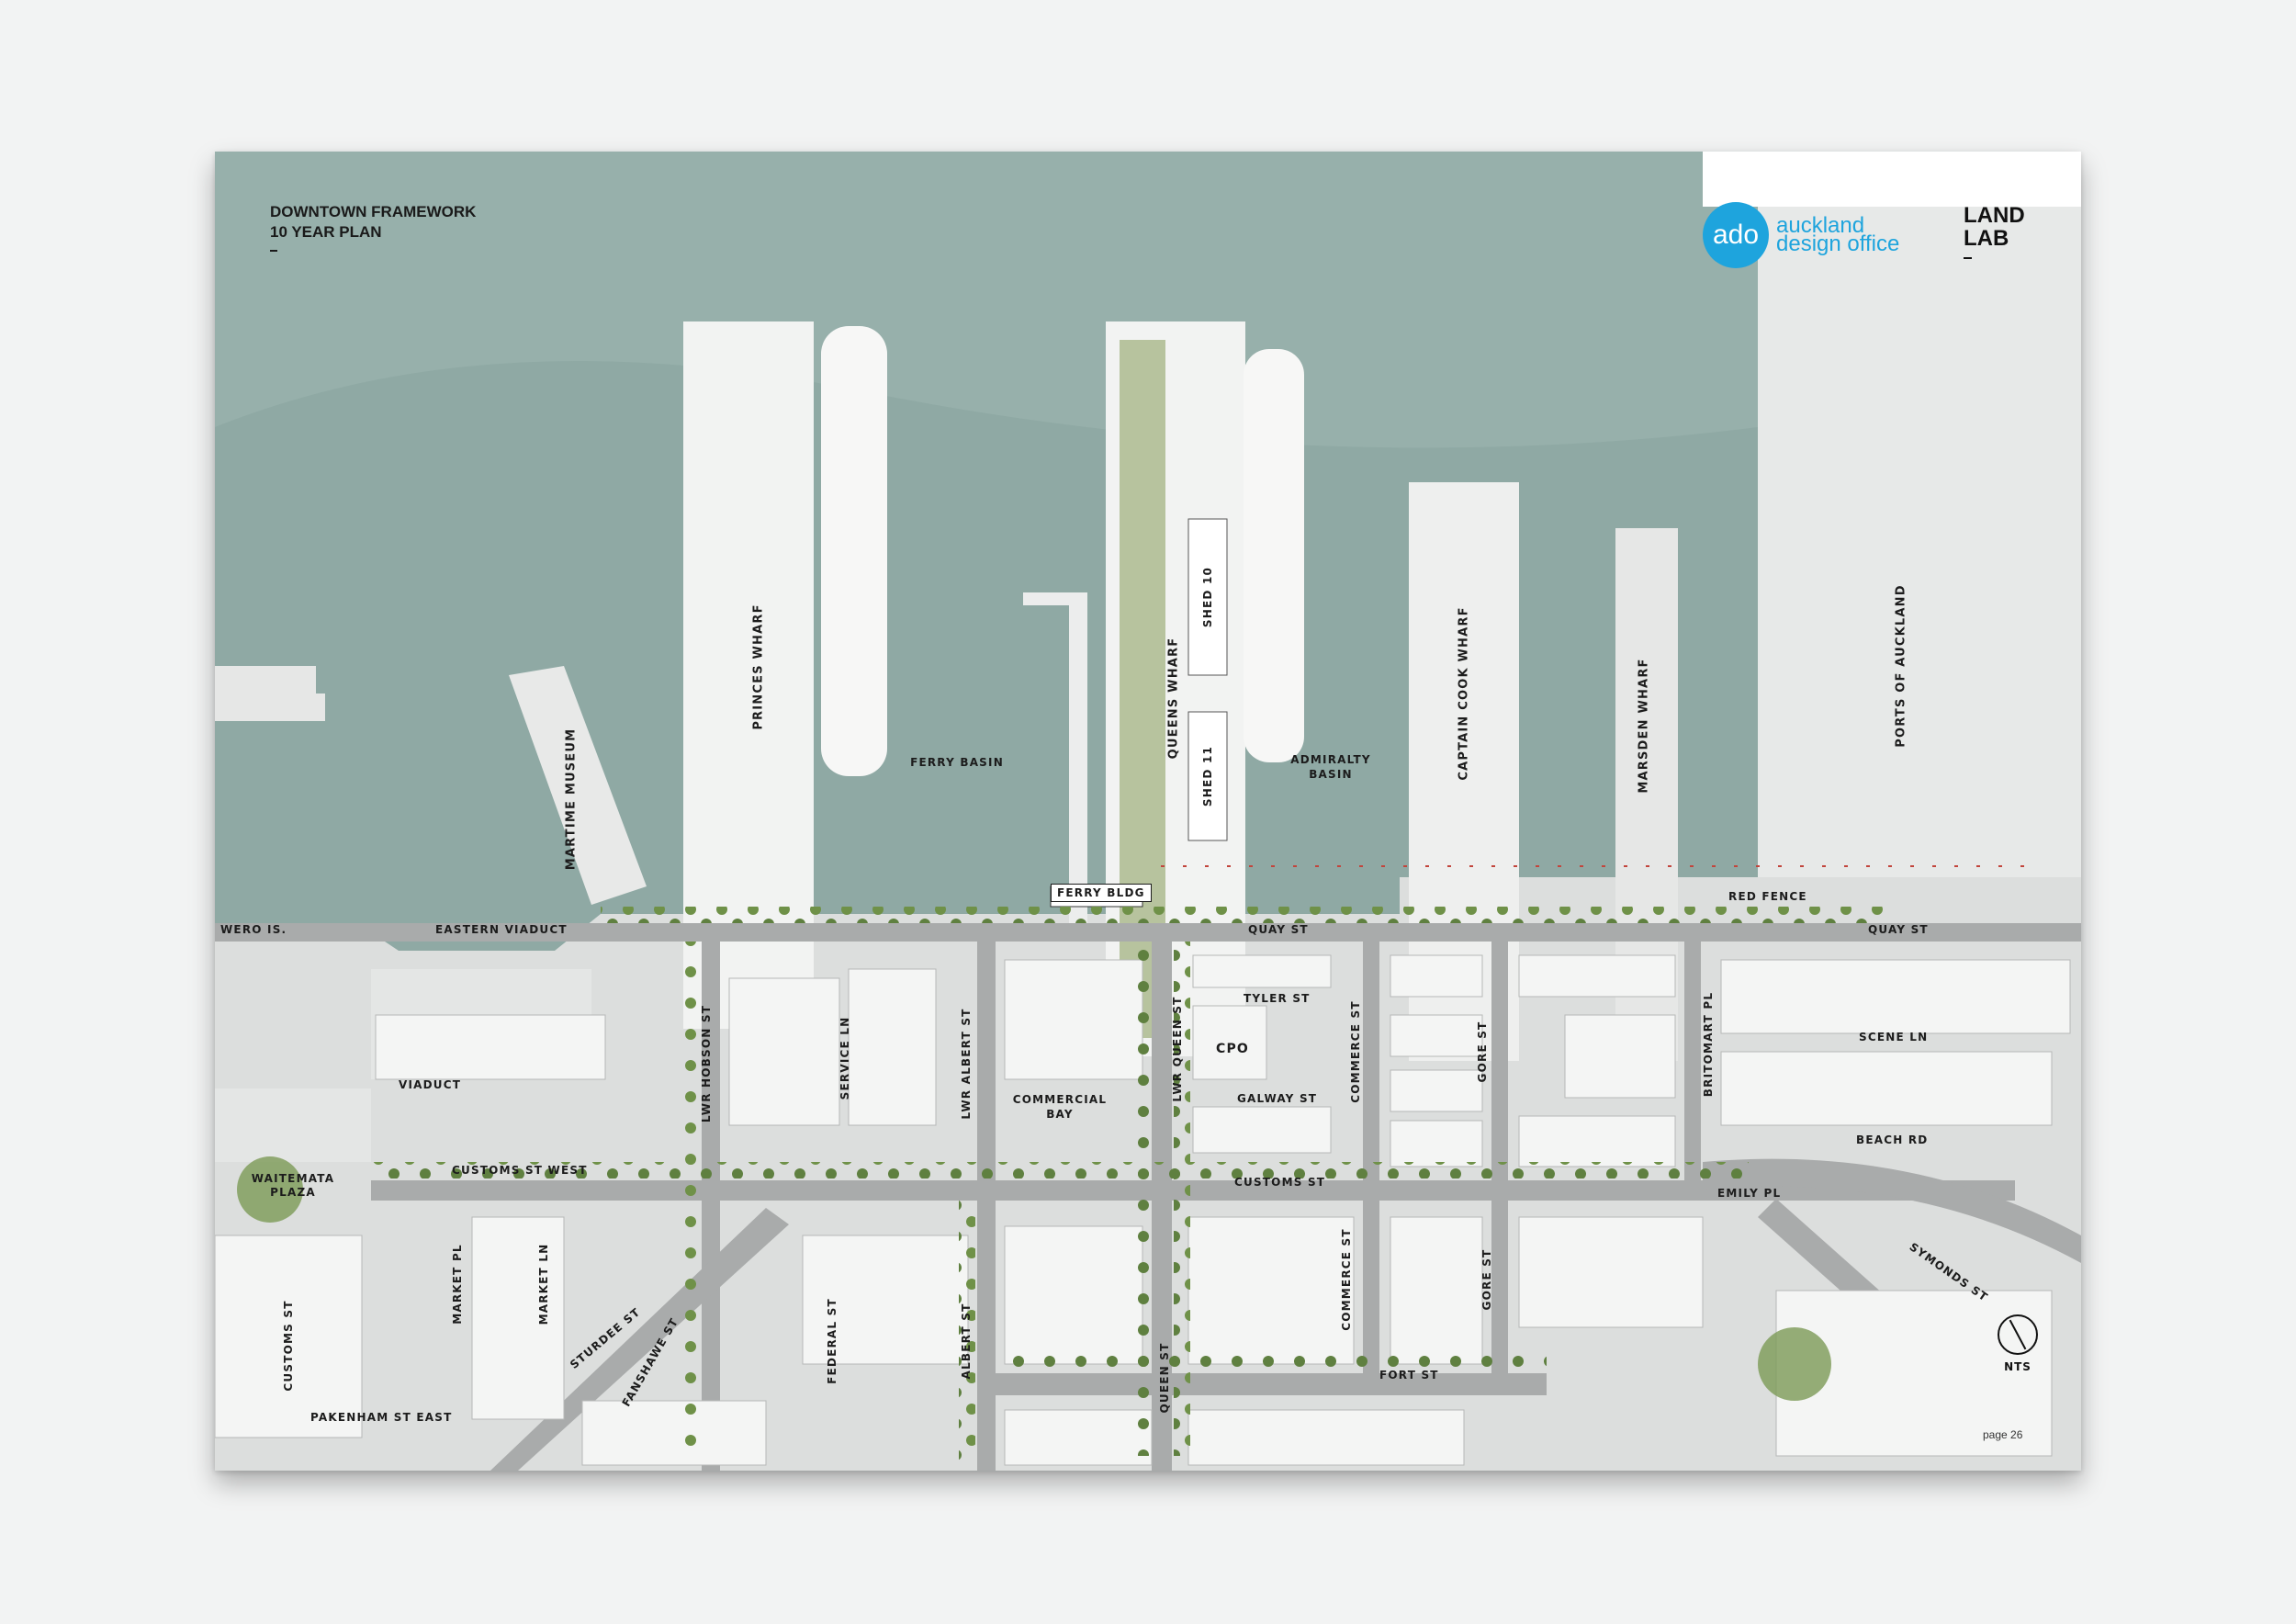  I want to click on label-cpo: CPO, so click(1233, 1049).